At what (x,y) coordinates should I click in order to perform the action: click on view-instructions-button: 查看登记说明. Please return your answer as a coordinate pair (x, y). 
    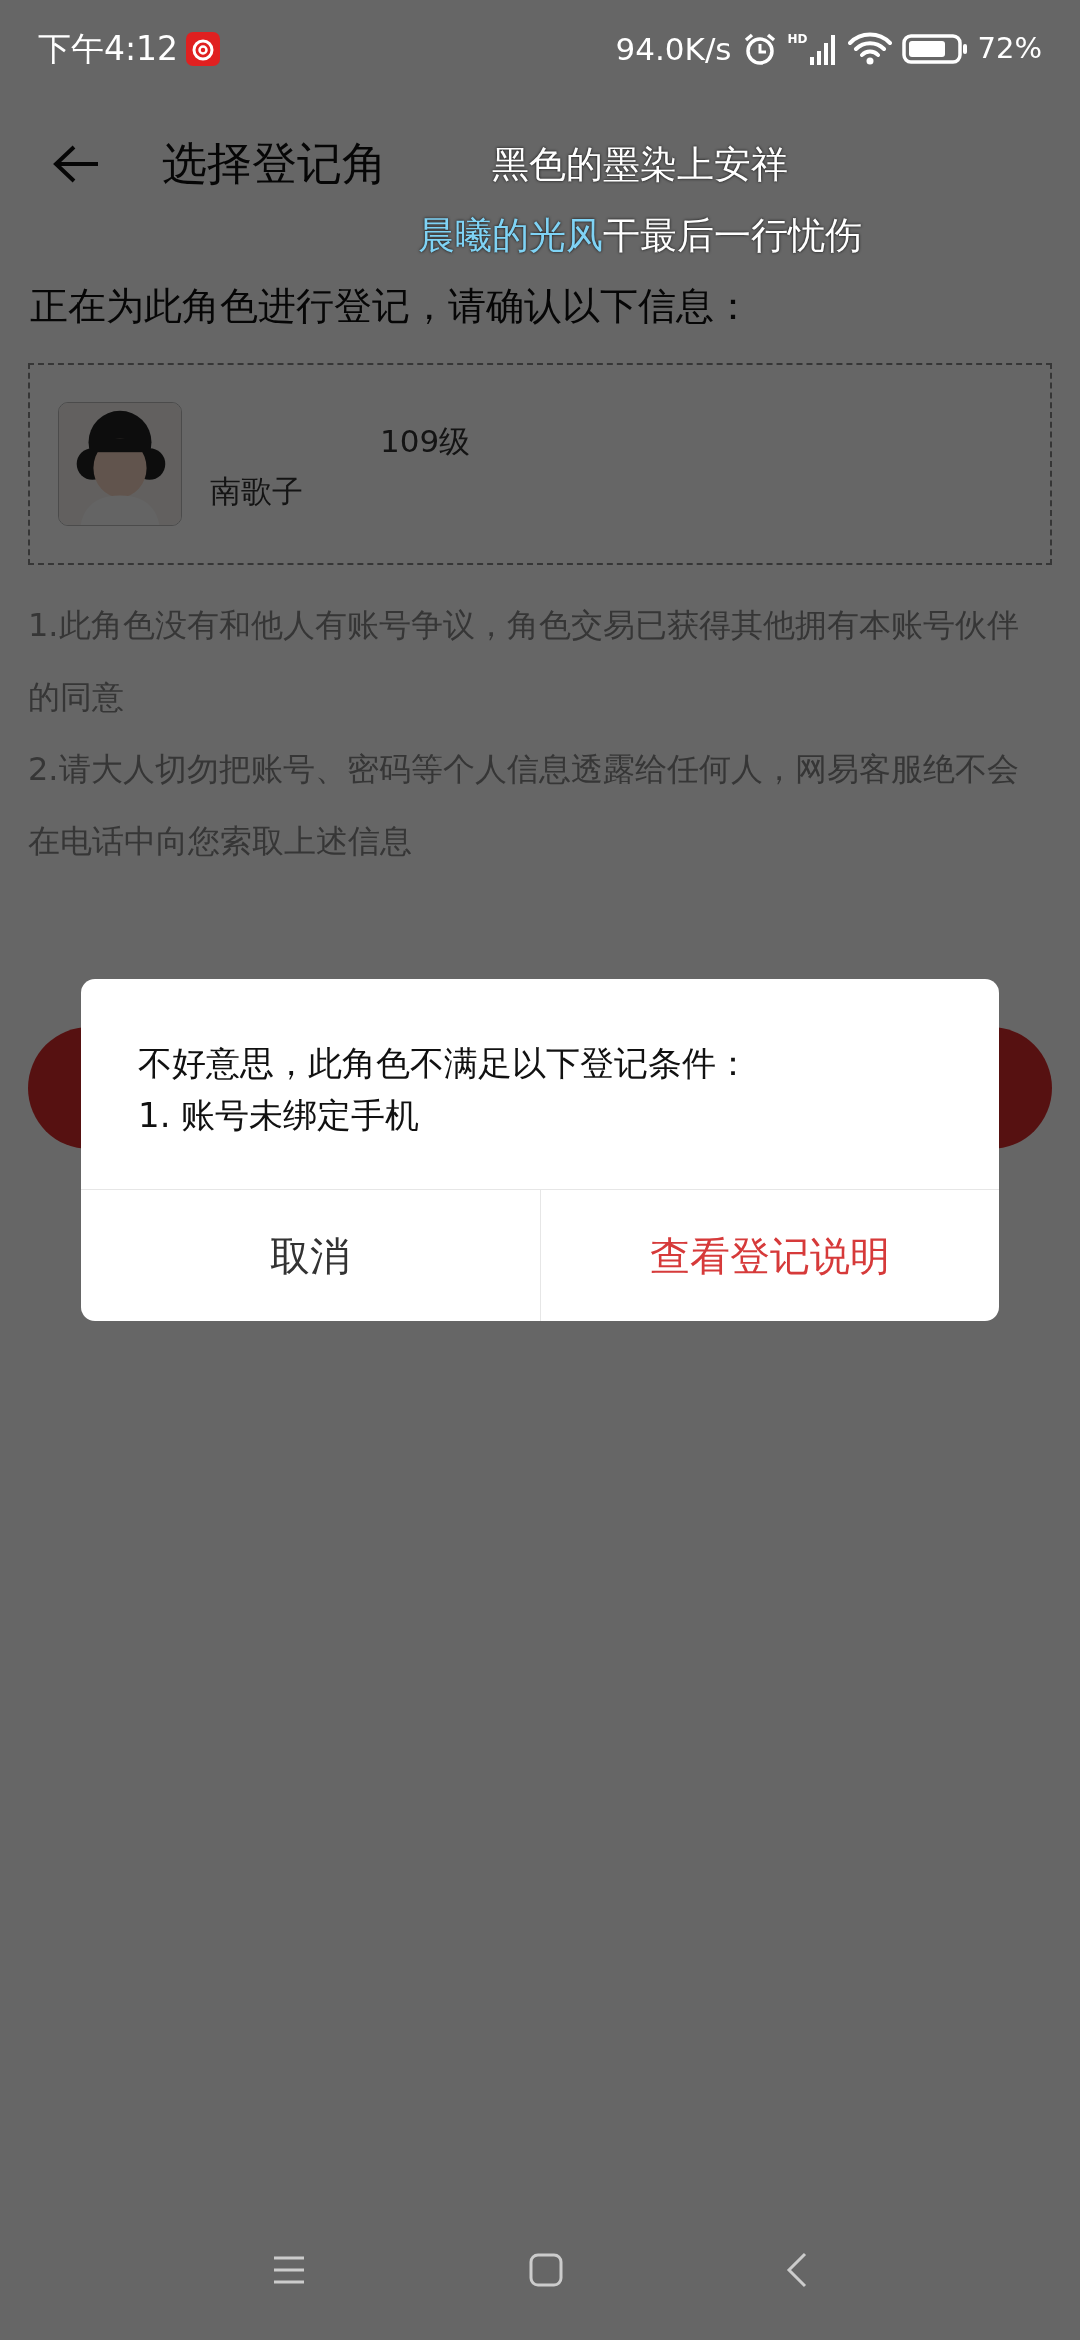
    Looking at the image, I should click on (769, 1255).